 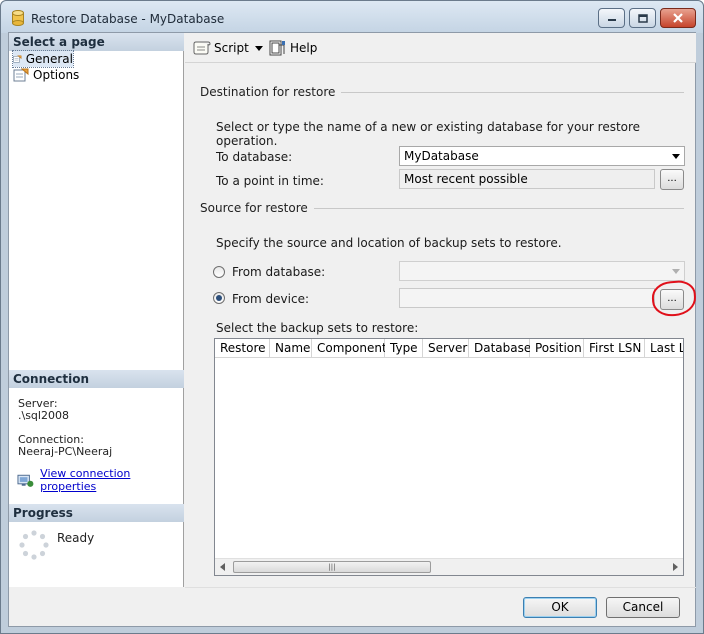 I want to click on source-divider, so click(x=487, y=208).